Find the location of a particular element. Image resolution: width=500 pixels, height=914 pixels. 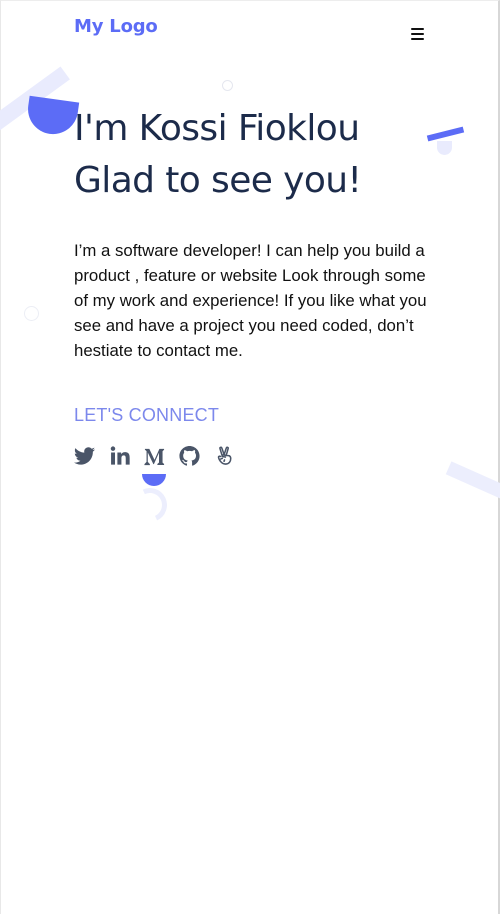

hamburger-menu-icon is located at coordinates (417, 34).